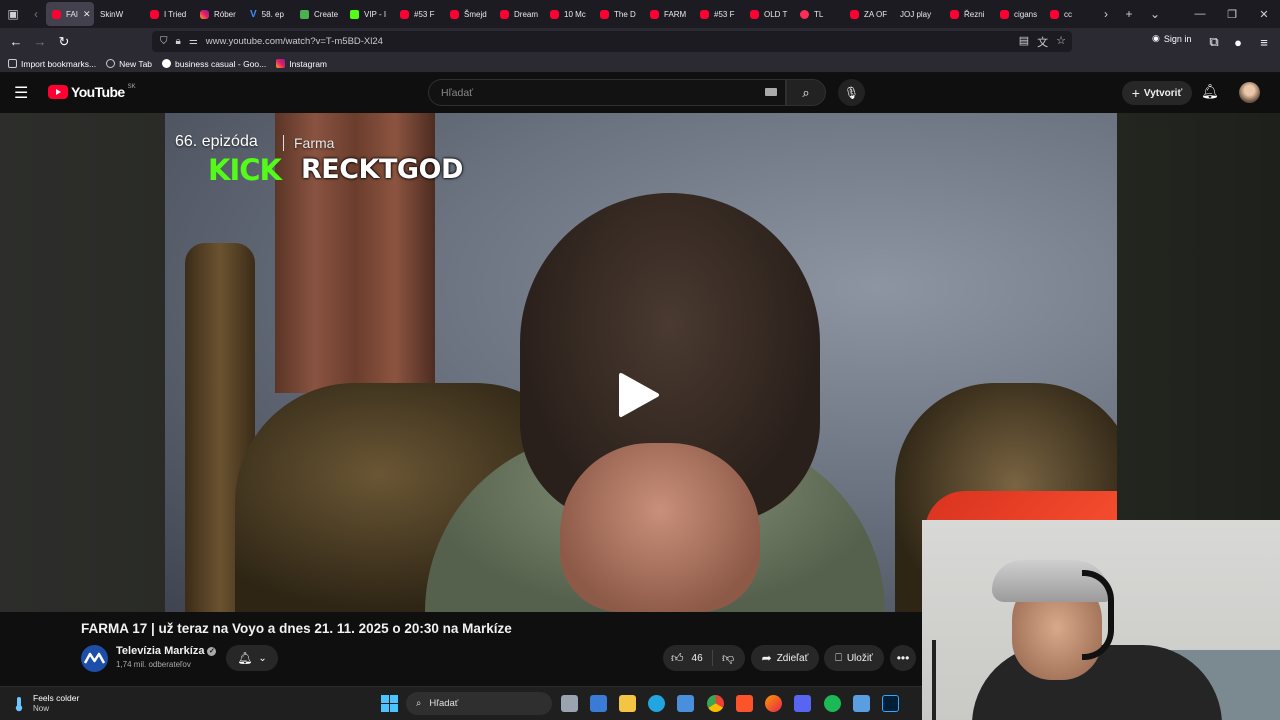 The image size is (1280, 720). What do you see at coordinates (715, 703) in the screenshot?
I see `chrome-icon` at bounding box center [715, 703].